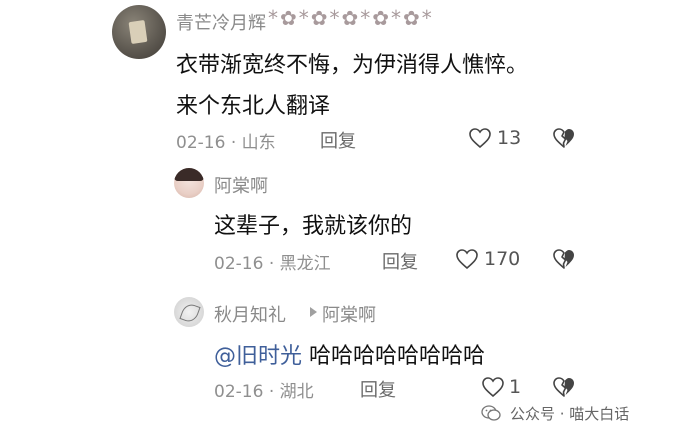 The width and height of the screenshot is (690, 441). I want to click on reply-meta: 02-16 · 黑龙江, so click(272, 261).